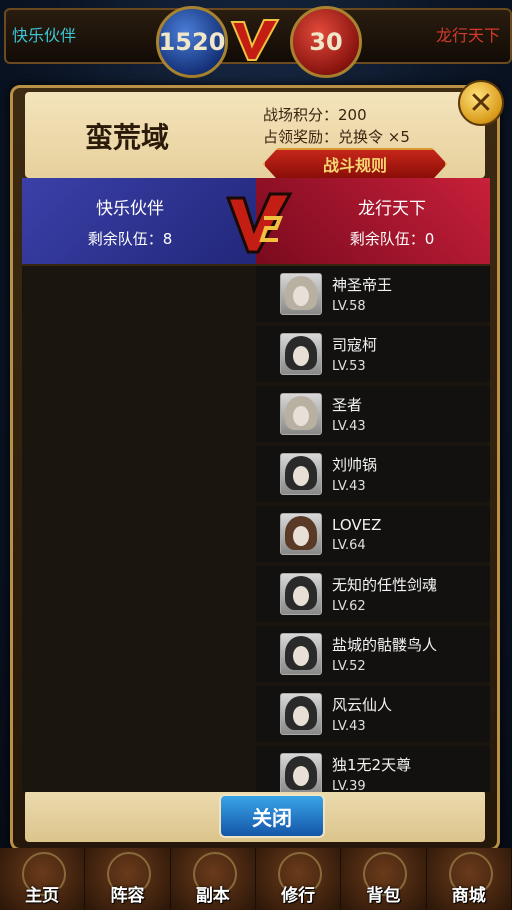 This screenshot has height=910, width=512. I want to click on modal-footer: 关闭, so click(255, 816).